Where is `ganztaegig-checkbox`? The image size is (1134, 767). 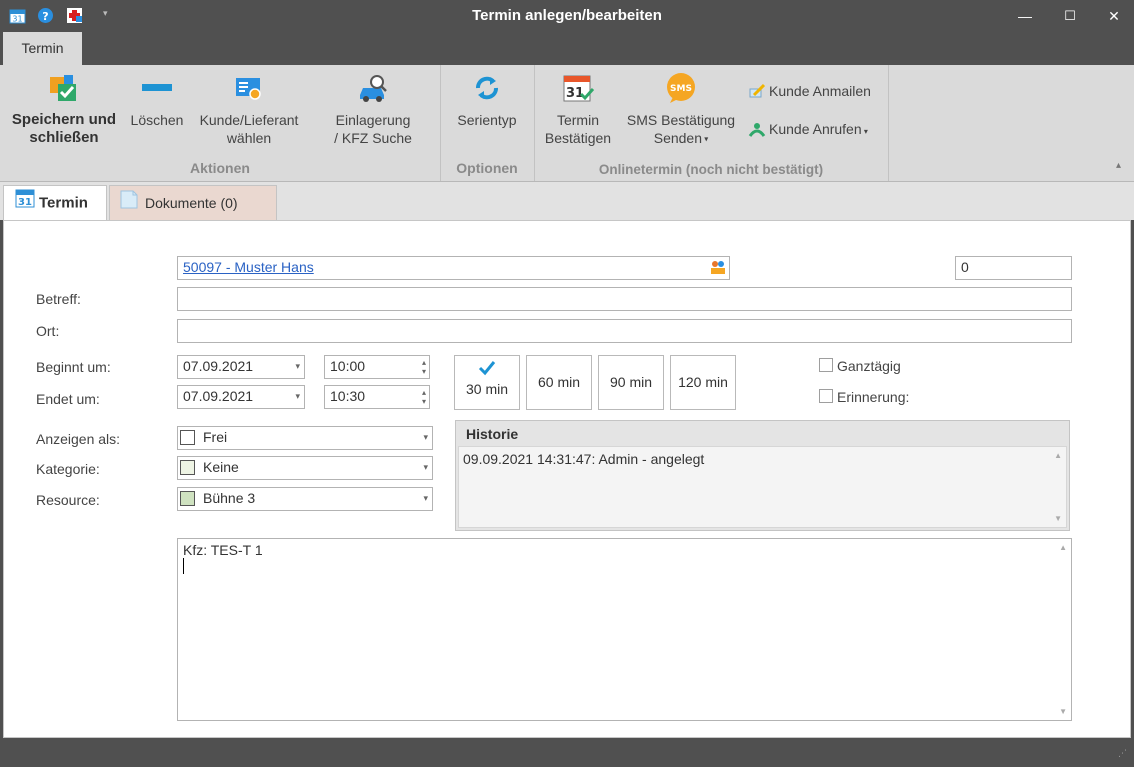 ganztaegig-checkbox is located at coordinates (826, 365).